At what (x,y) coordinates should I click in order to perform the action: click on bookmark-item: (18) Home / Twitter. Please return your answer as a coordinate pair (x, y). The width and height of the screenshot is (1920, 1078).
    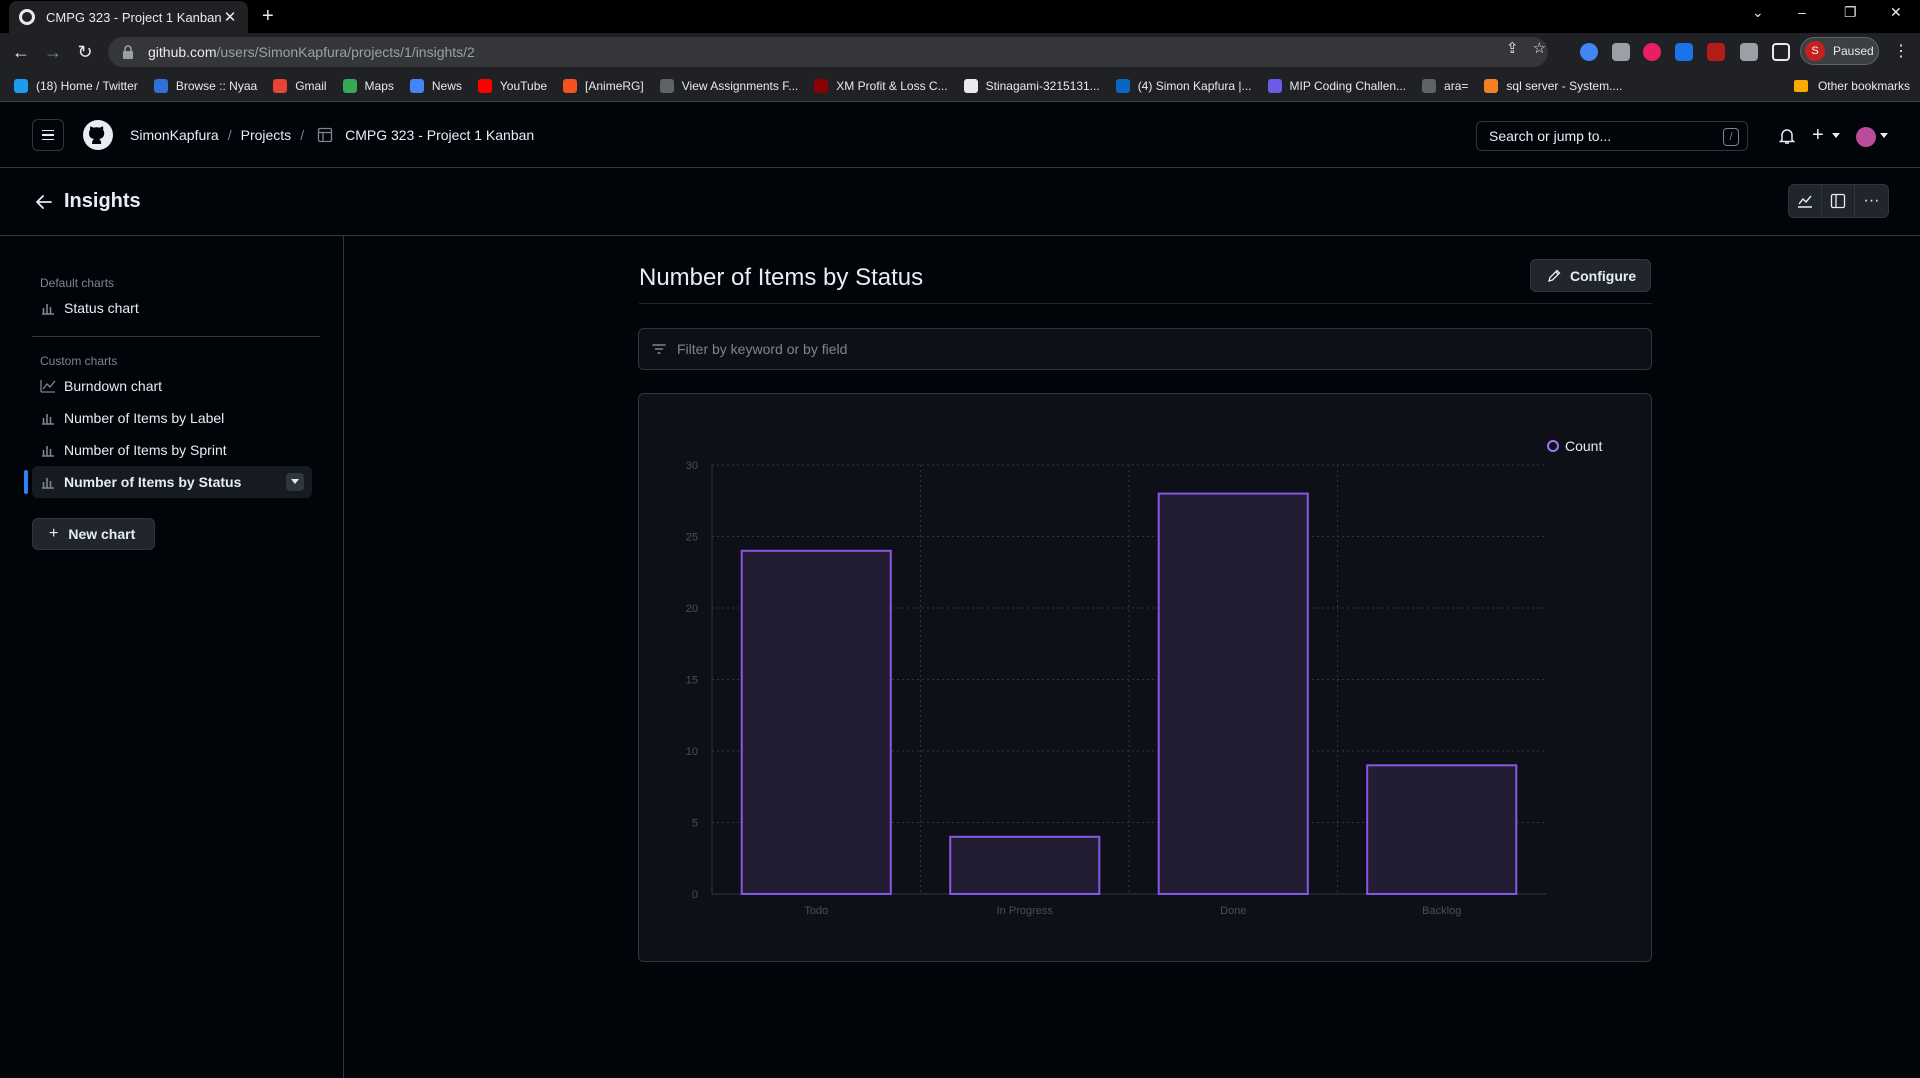
    Looking at the image, I should click on (76, 86).